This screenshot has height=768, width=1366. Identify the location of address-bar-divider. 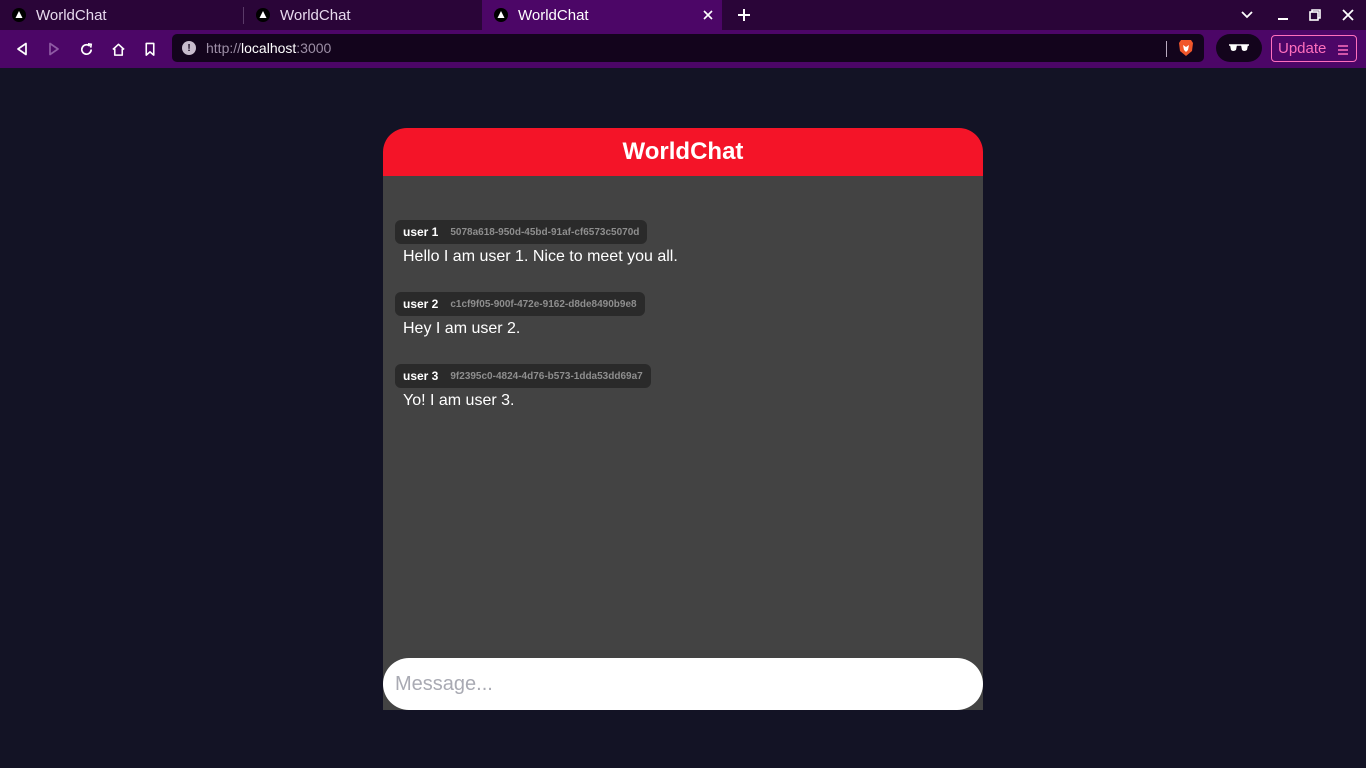
(1166, 49).